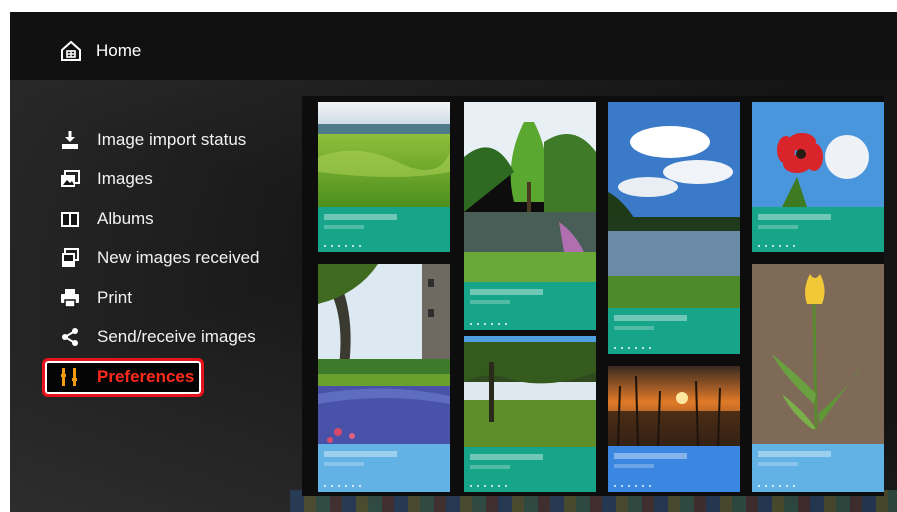 The height and width of the screenshot is (512, 897). I want to click on menu-item-albums: Albums, so click(157, 219).